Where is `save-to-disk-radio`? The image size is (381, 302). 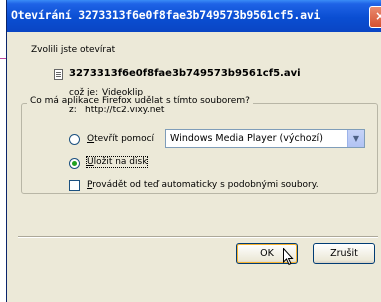 save-to-disk-radio is located at coordinates (74, 163).